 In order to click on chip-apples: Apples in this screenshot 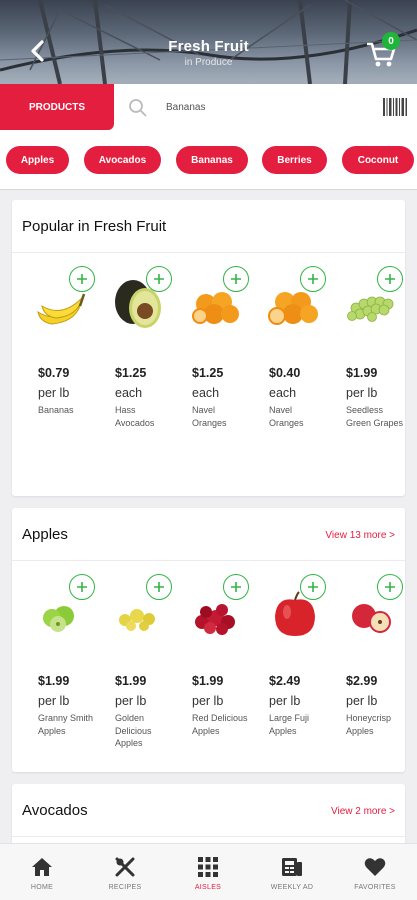, I will do `click(37, 160)`.